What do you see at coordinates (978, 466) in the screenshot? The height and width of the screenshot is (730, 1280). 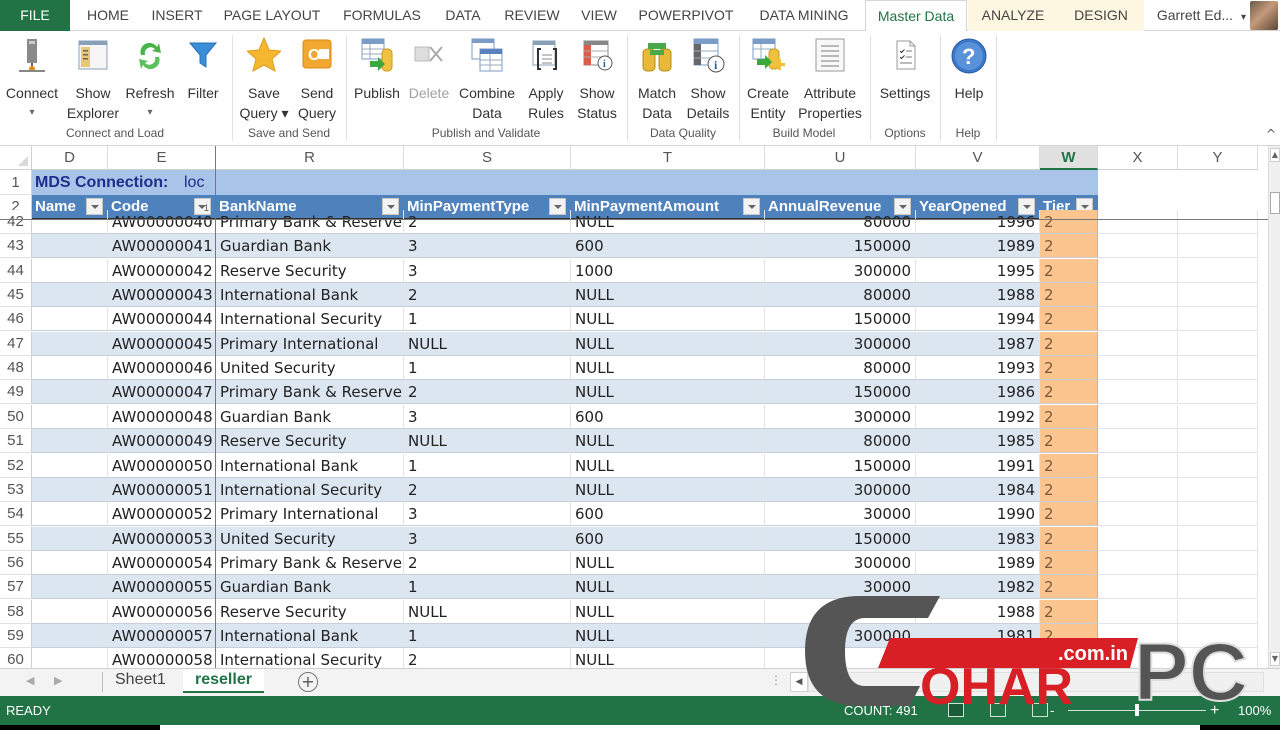 I see `cell-year: 1991` at bounding box center [978, 466].